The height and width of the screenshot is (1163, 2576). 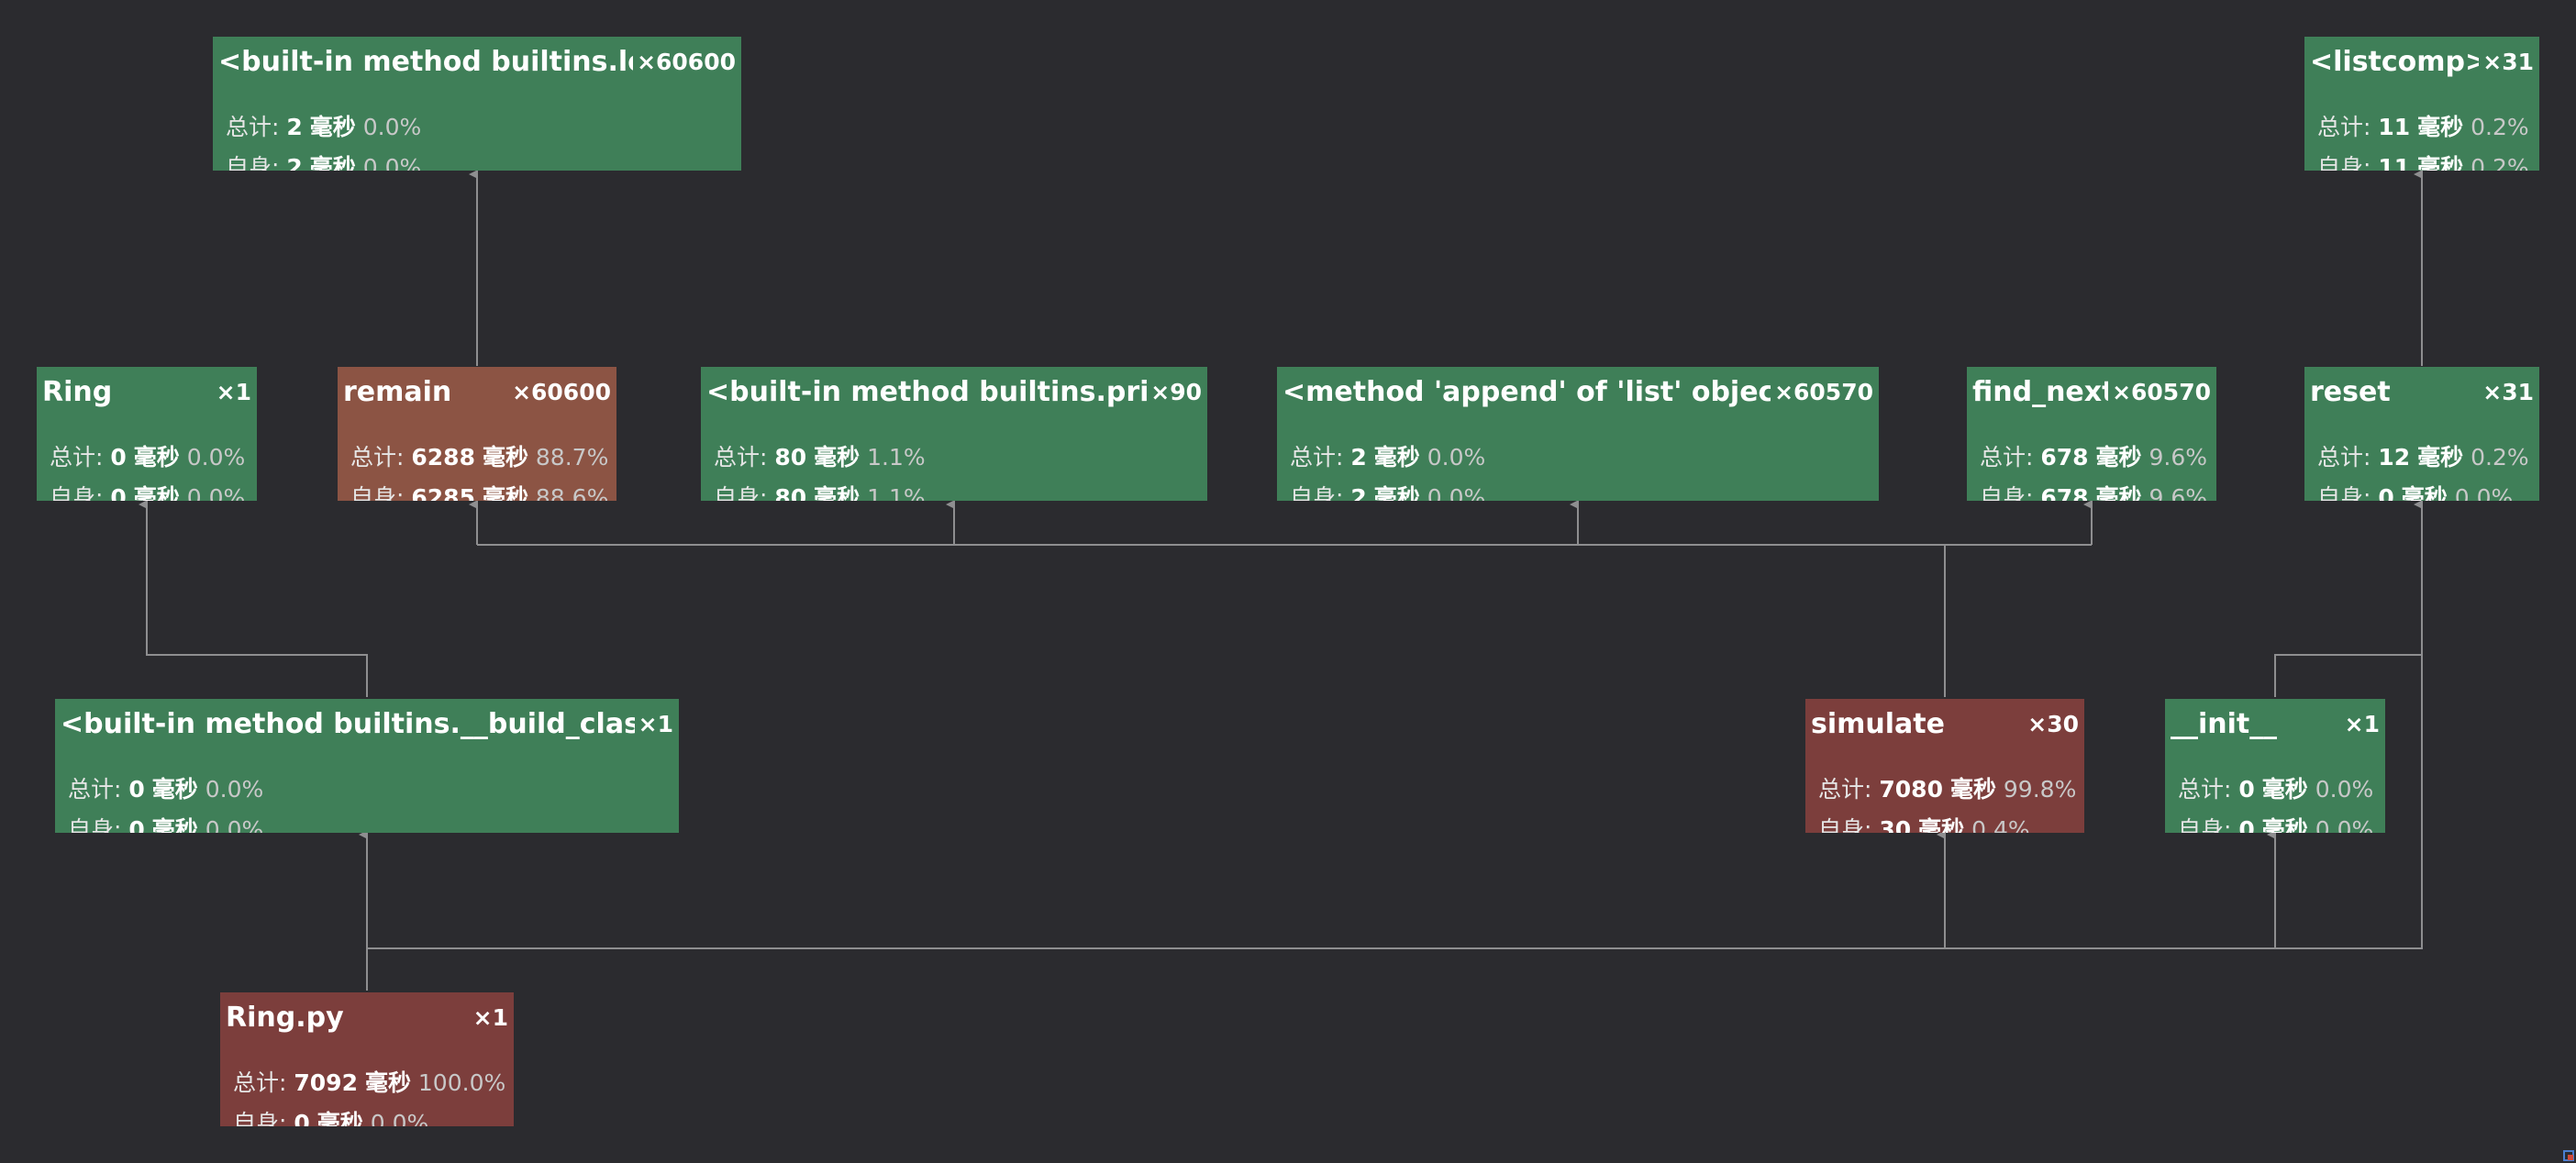 I want to click on node-name: remain, so click(x=397, y=391).